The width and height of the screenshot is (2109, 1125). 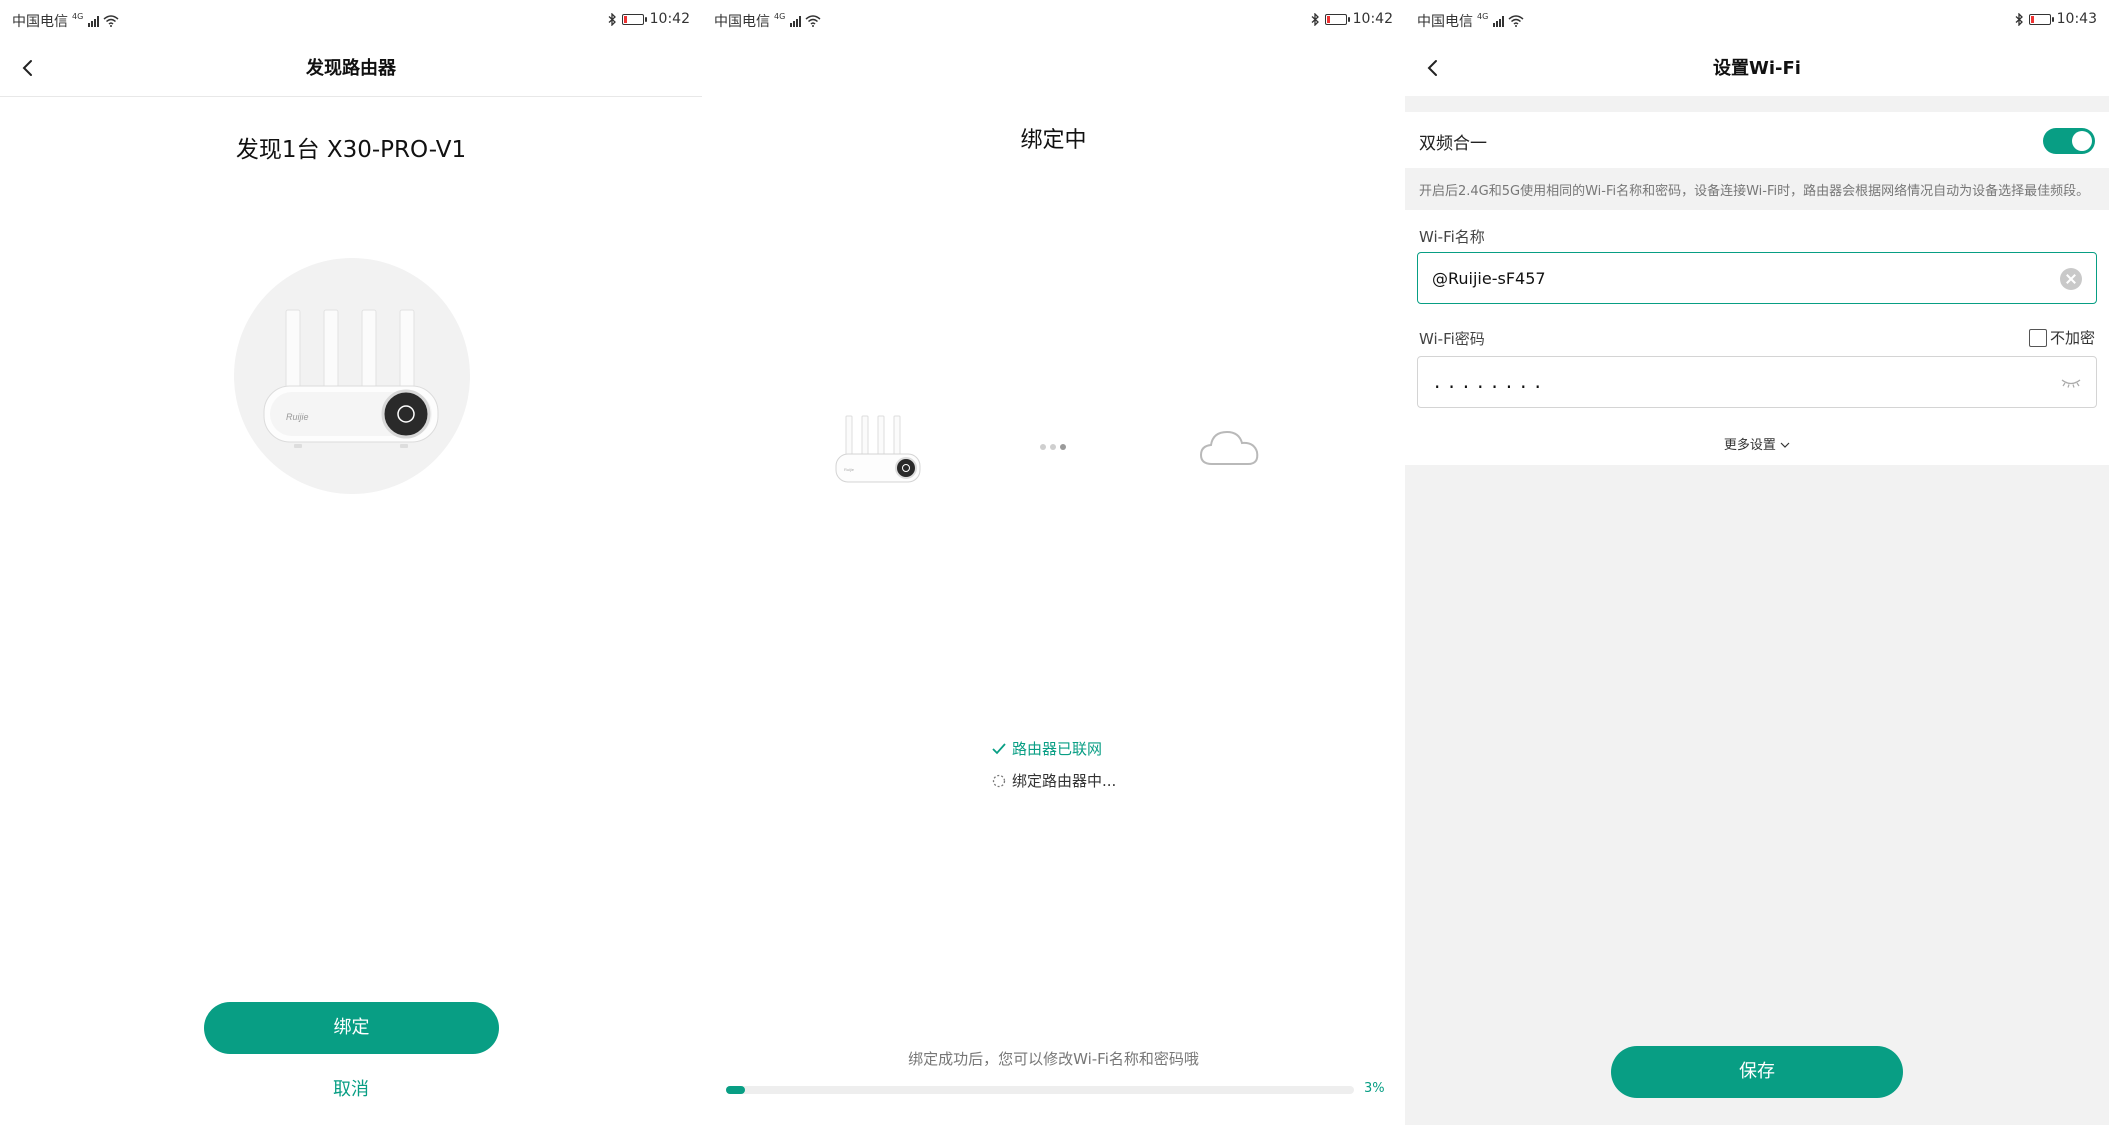 I want to click on bind-hint: 绑定成功后，您可以修改Wi-Fi名称和密码哦, so click(x=1053, y=1059).